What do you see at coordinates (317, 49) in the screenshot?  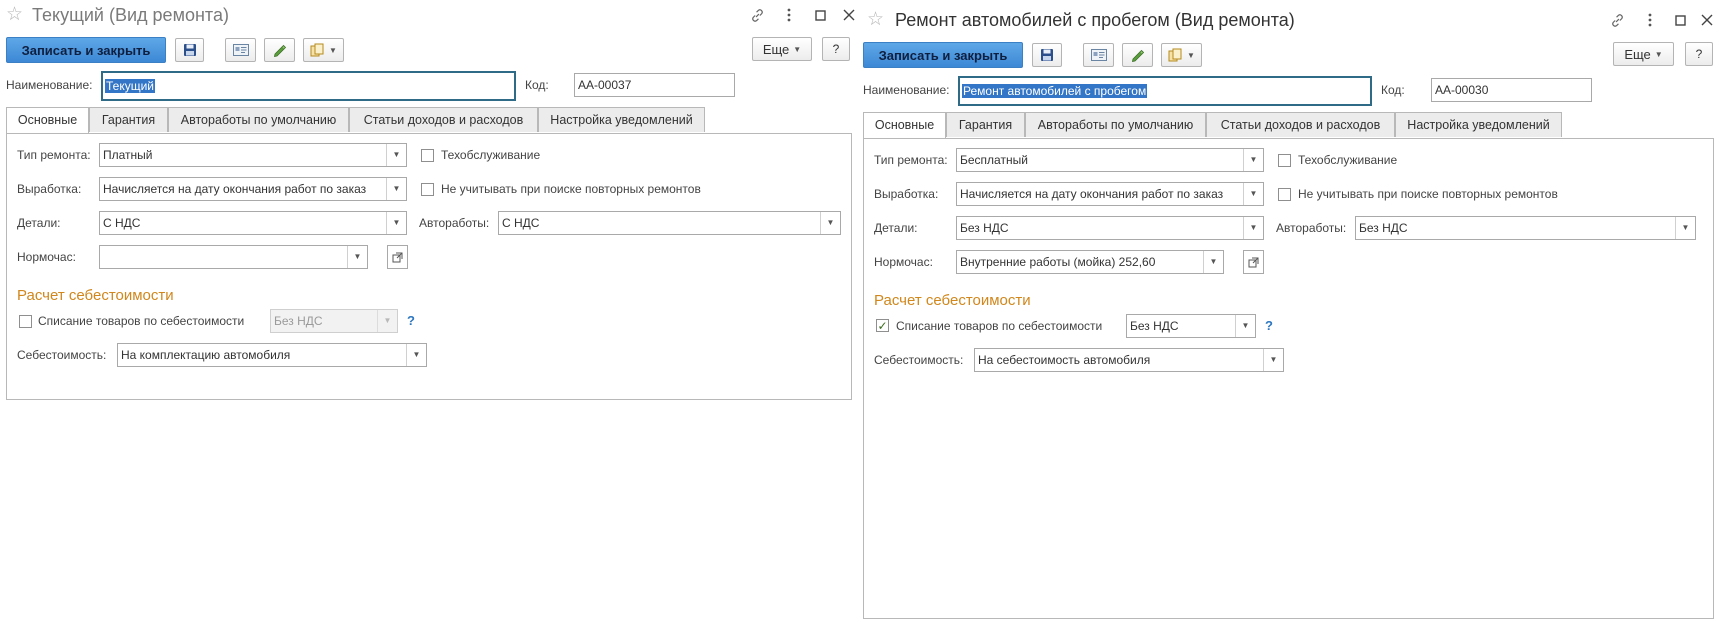 I see `documents-icon` at bounding box center [317, 49].